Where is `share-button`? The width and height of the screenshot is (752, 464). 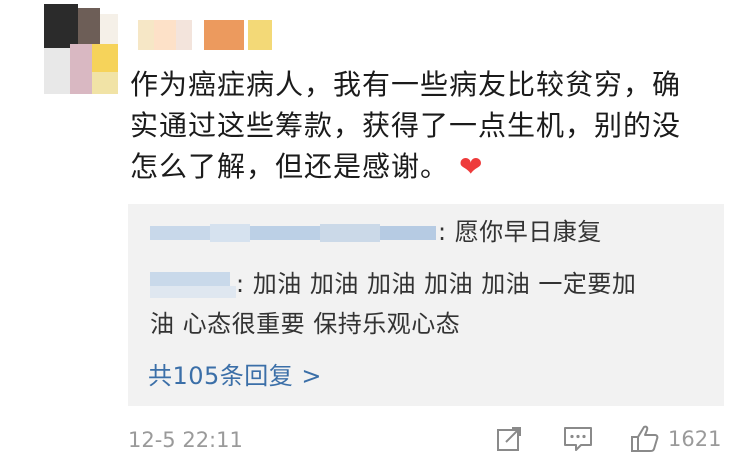 share-button is located at coordinates (509, 441).